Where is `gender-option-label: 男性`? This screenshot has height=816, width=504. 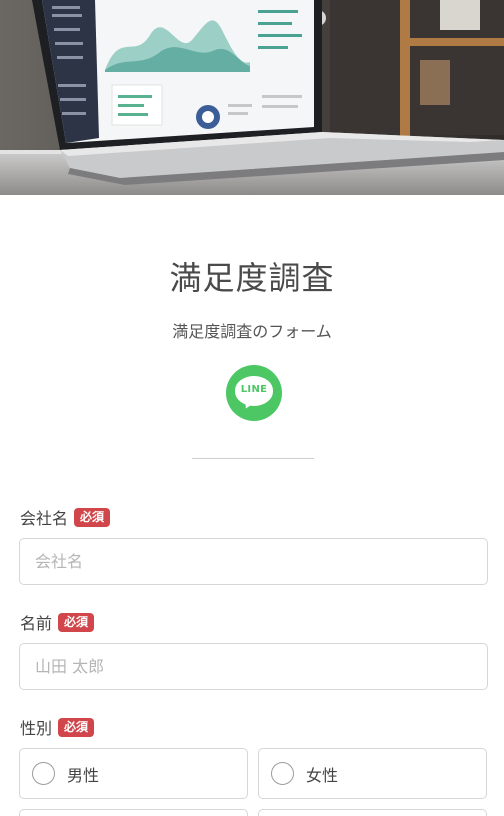 gender-option-label: 男性 is located at coordinates (83, 775).